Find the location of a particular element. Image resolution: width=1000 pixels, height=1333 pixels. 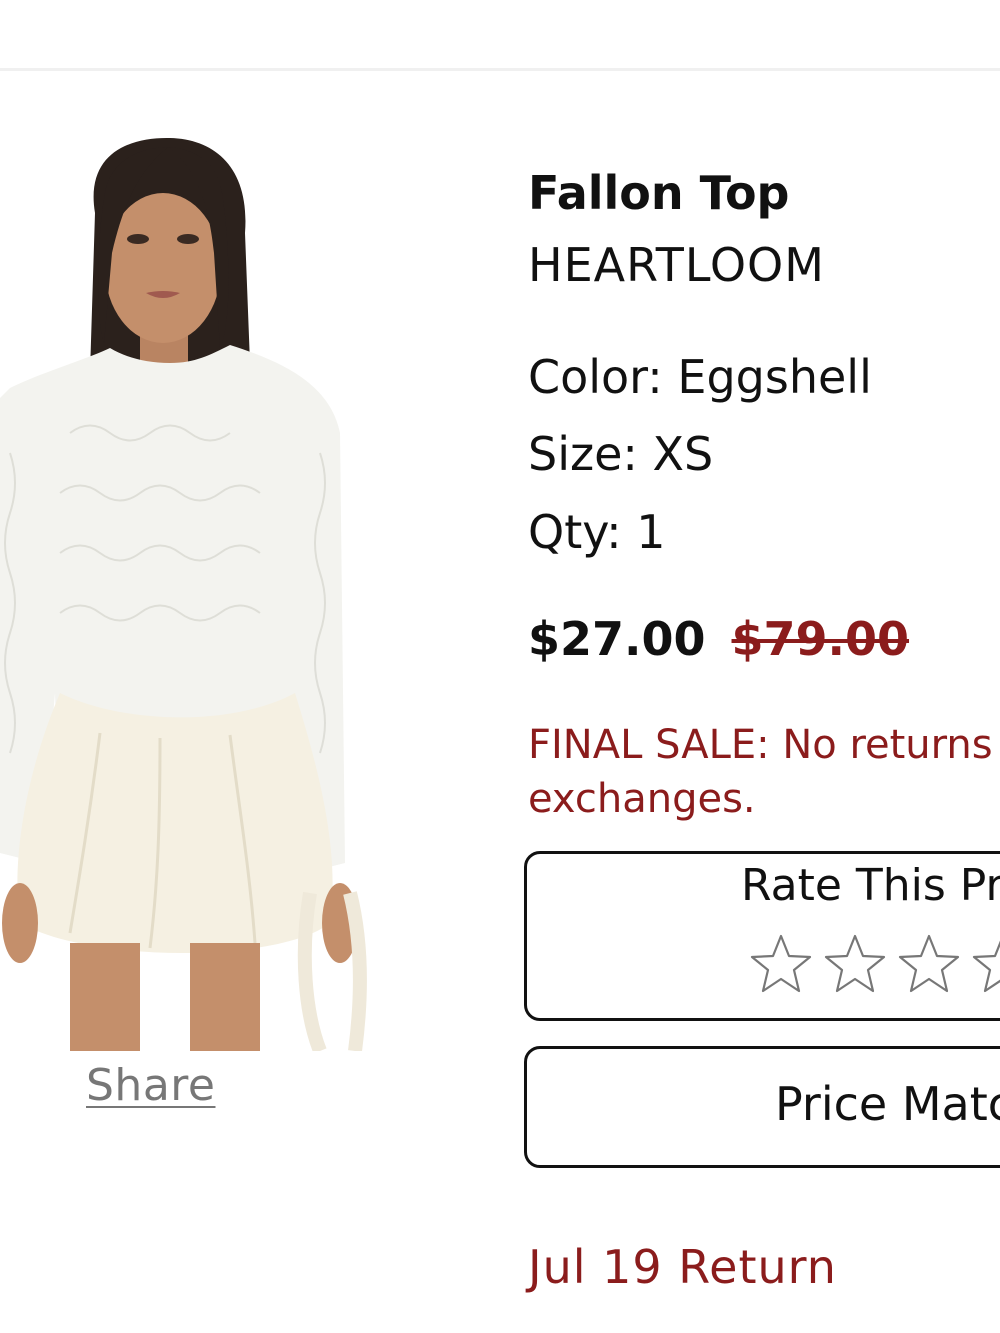

quantity-attribute: Qty: 1 is located at coordinates (597, 532).